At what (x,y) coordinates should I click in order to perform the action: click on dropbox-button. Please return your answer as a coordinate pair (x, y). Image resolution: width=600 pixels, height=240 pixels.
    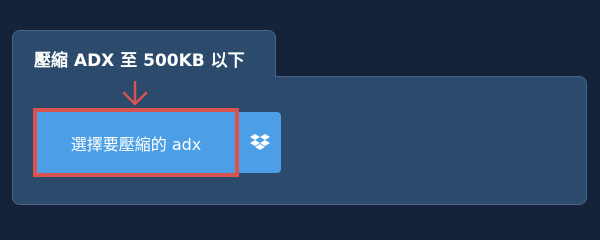
    Looking at the image, I should click on (260, 142).